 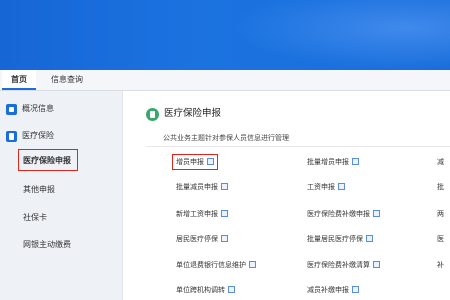 What do you see at coordinates (197, 239) in the screenshot?
I see `item-label: 居民医疗停保` at bounding box center [197, 239].